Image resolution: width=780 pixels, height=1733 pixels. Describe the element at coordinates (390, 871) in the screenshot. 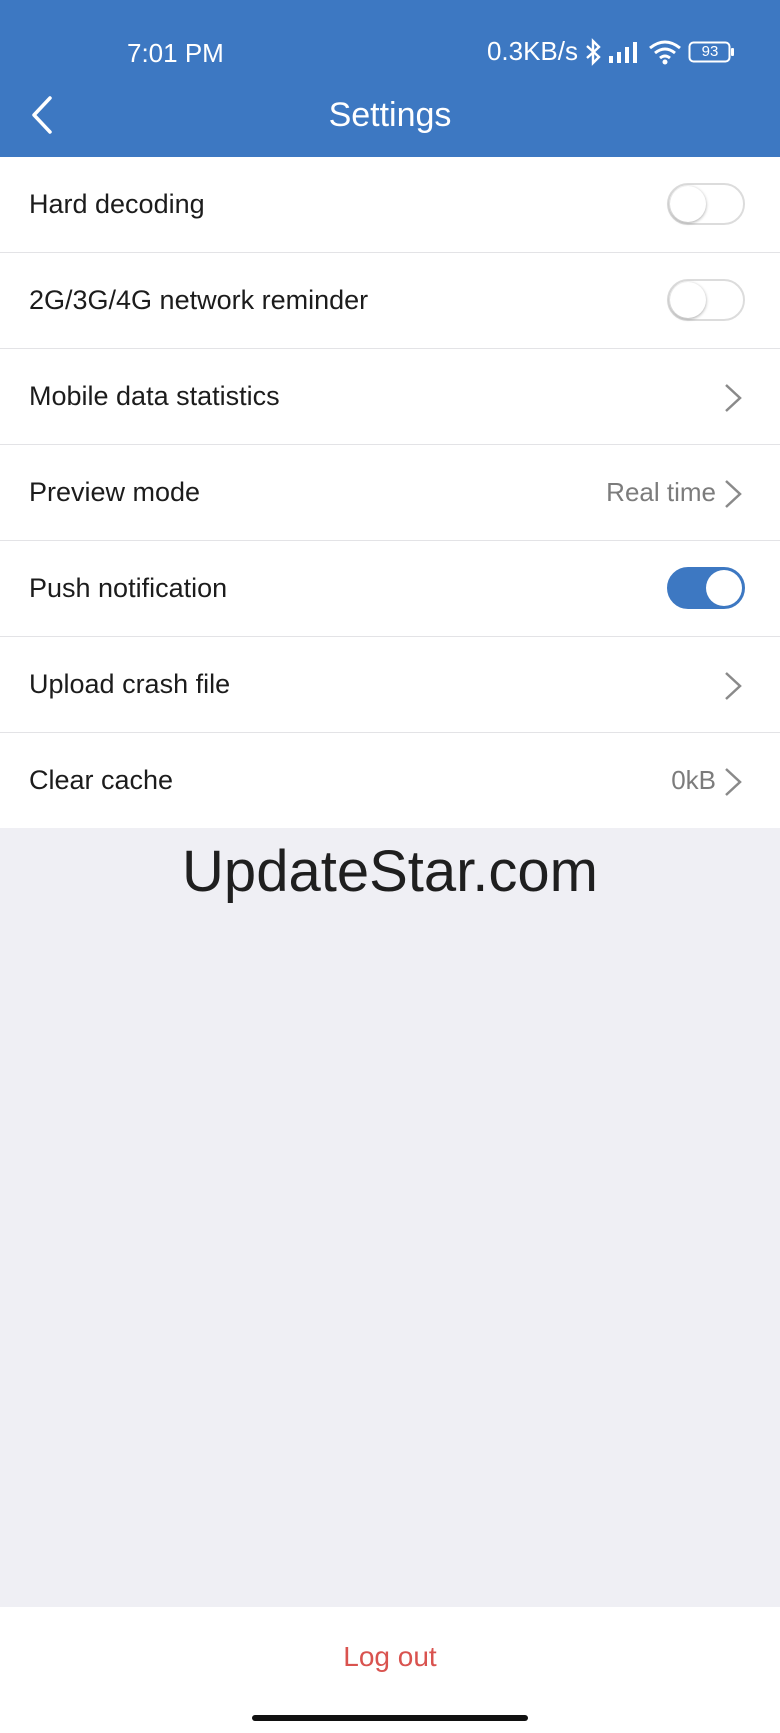

I see `watermark: UpdateStar.com` at that location.